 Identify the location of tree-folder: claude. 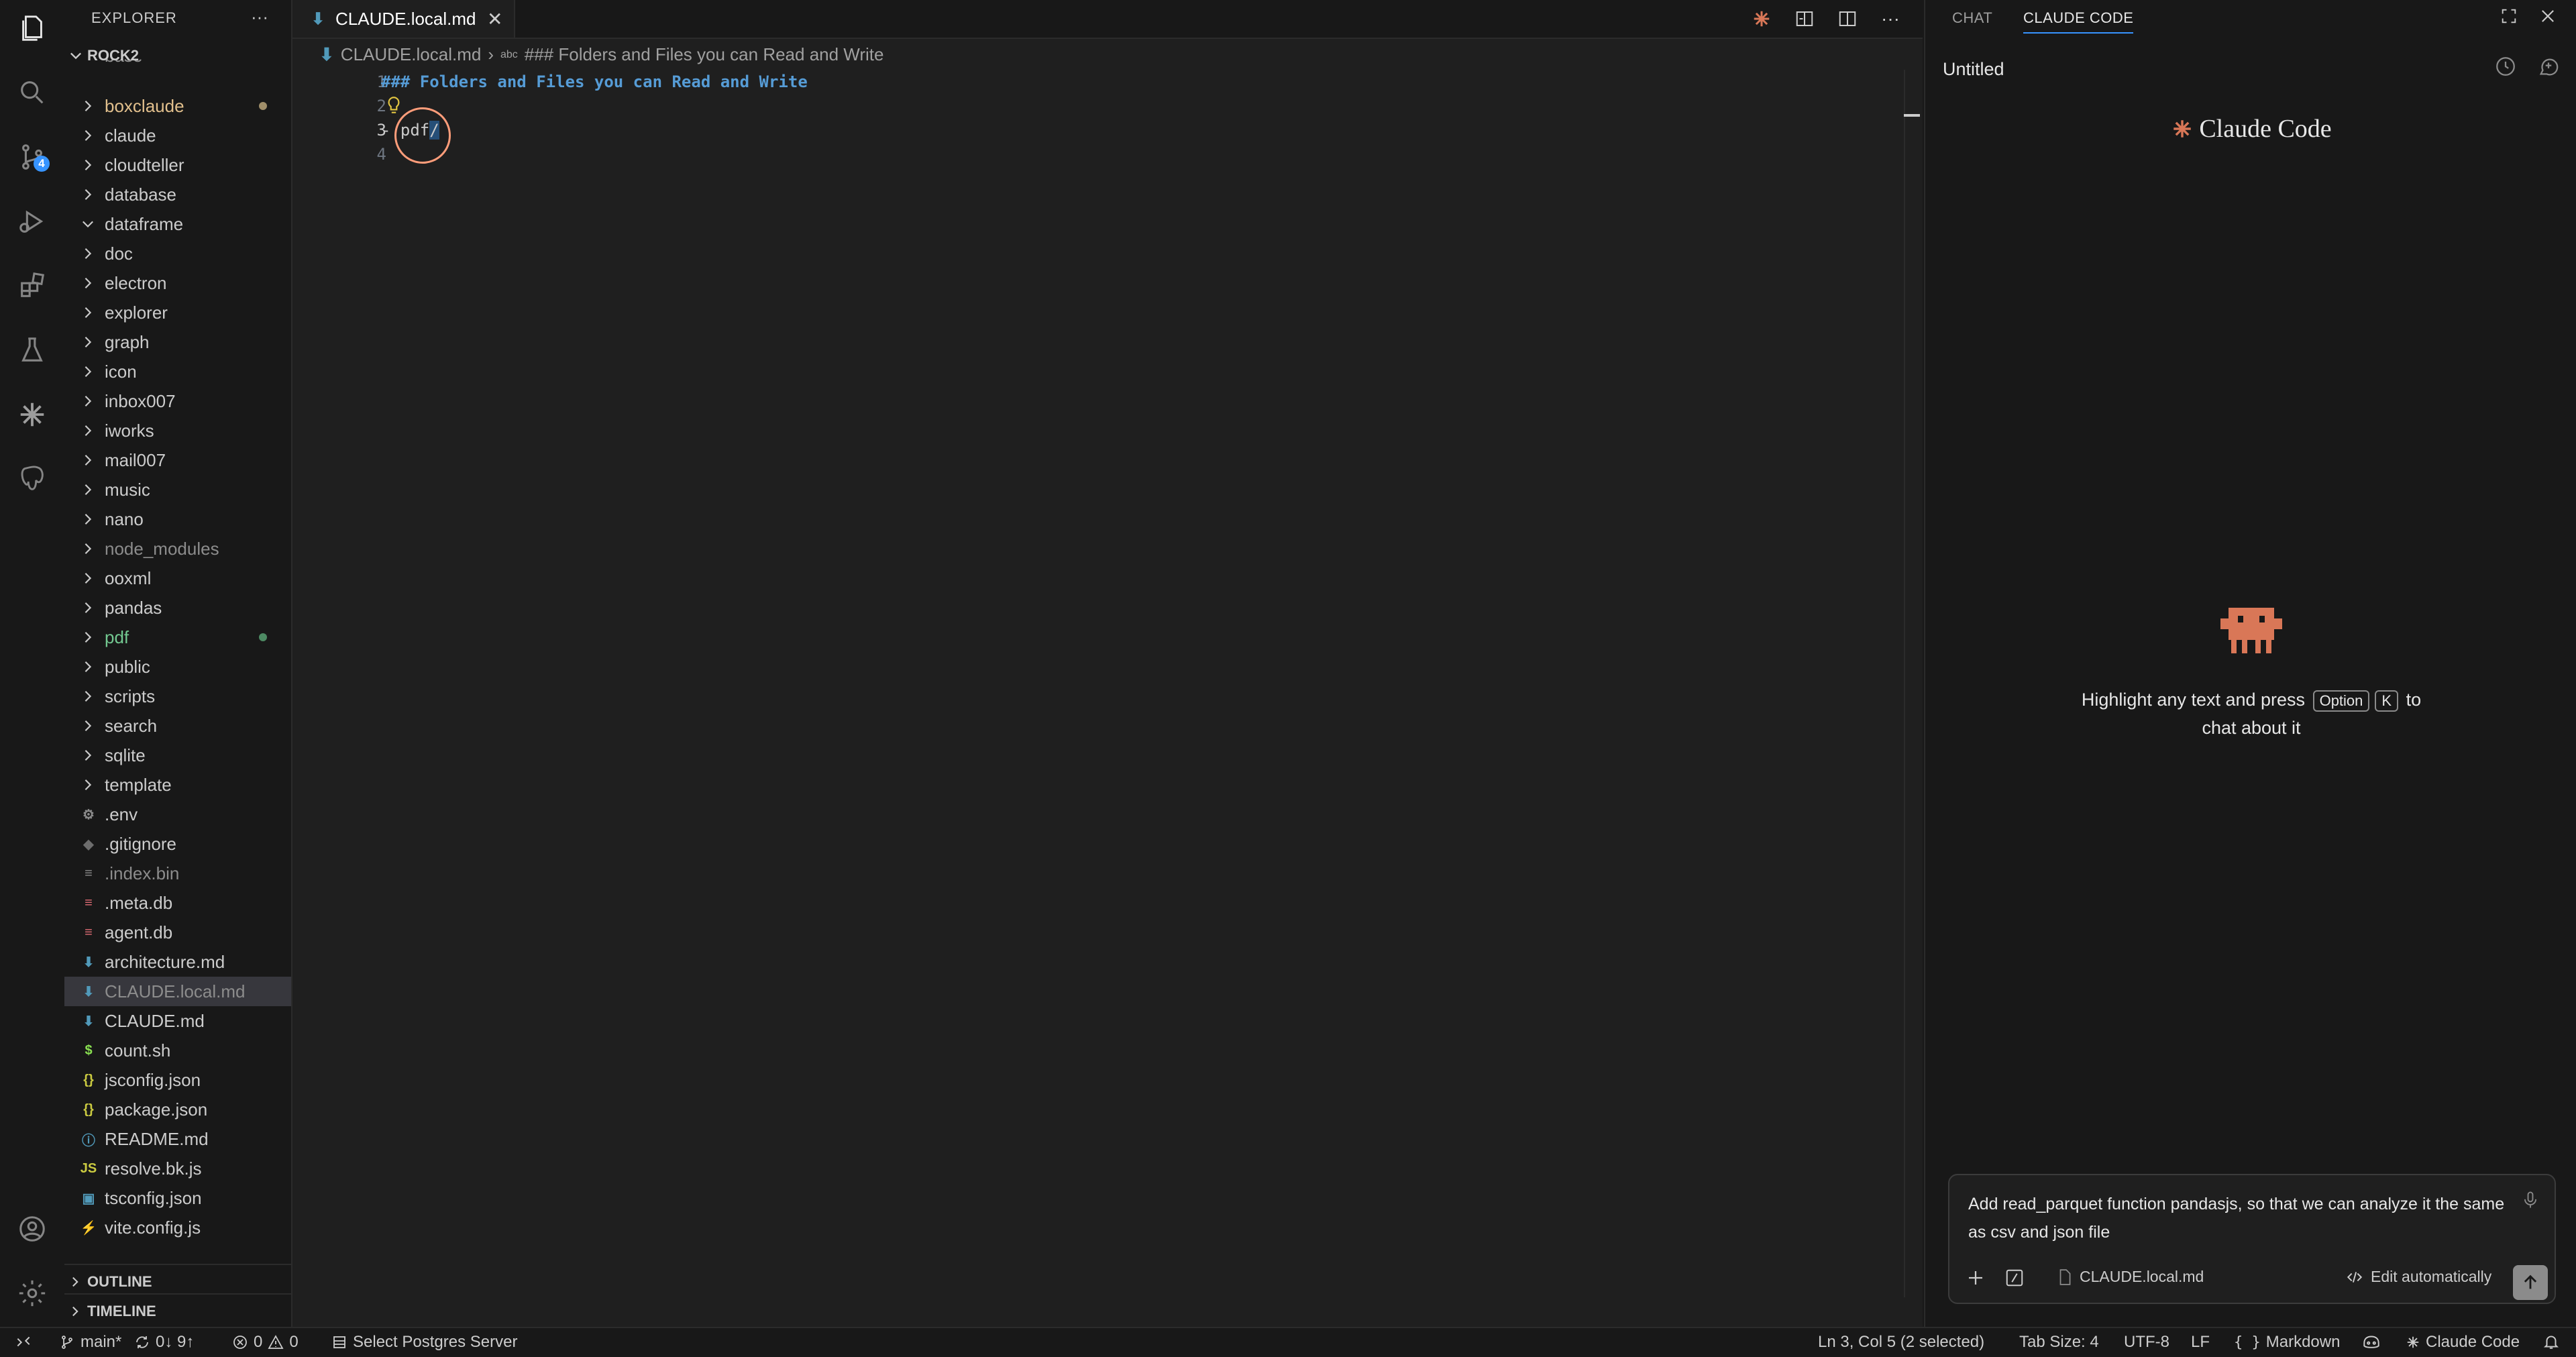
(177, 135).